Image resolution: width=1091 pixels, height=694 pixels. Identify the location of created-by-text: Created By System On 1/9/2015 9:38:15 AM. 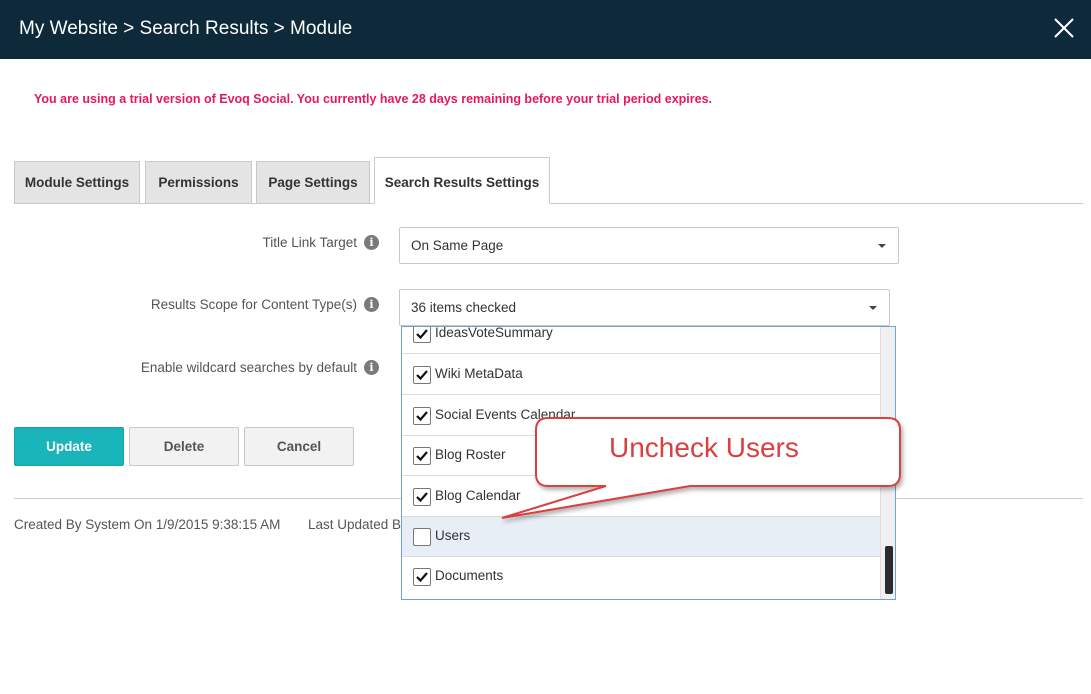
(147, 524).